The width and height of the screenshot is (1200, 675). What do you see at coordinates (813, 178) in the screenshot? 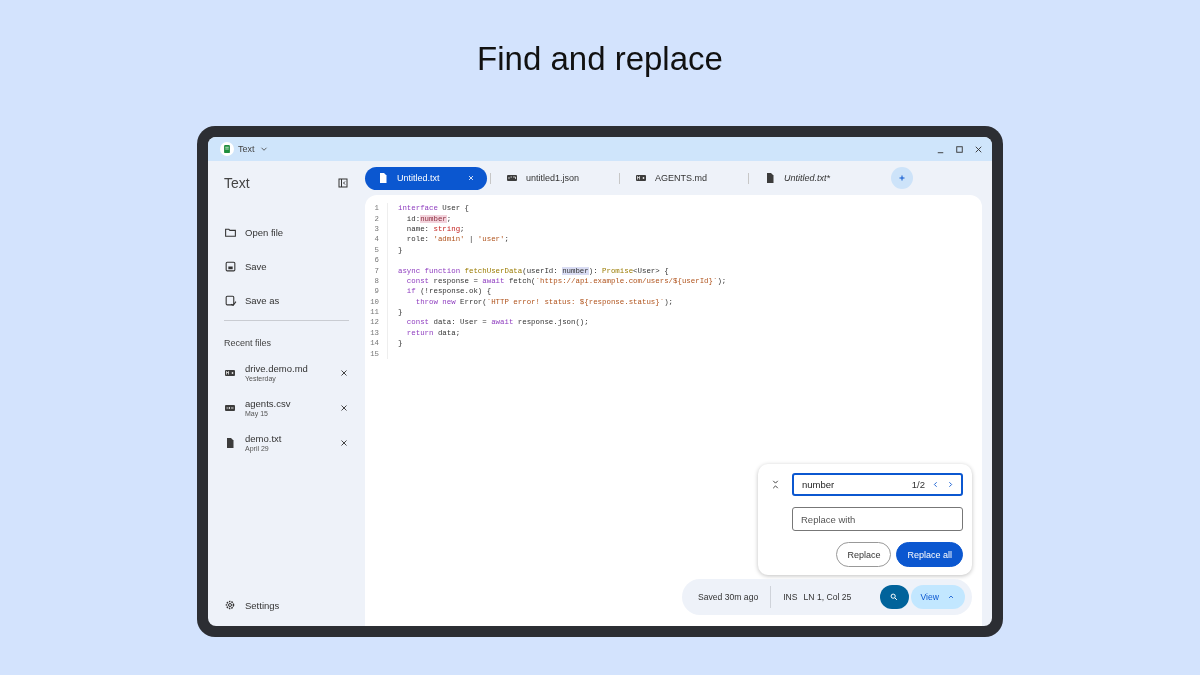
I see `file-tab: Untitled.txt*` at bounding box center [813, 178].